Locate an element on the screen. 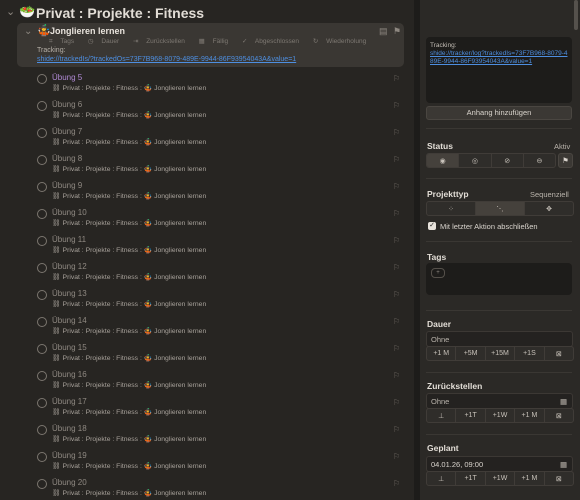 This screenshot has width=580, height=500. planned-add-1w-button: +1W is located at coordinates (501, 478).